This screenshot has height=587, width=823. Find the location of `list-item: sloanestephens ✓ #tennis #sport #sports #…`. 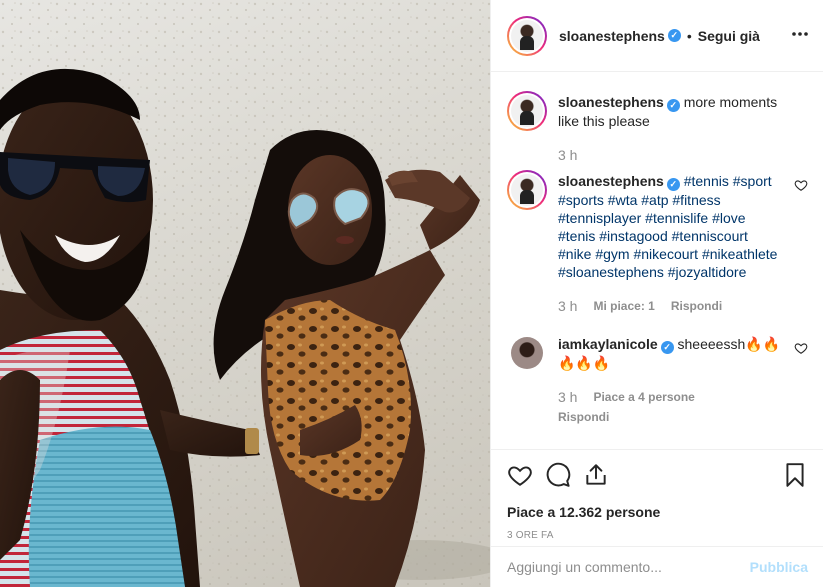

list-item: sloanestephens ✓ #tennis #sport #sports #… is located at coordinates (657, 242).